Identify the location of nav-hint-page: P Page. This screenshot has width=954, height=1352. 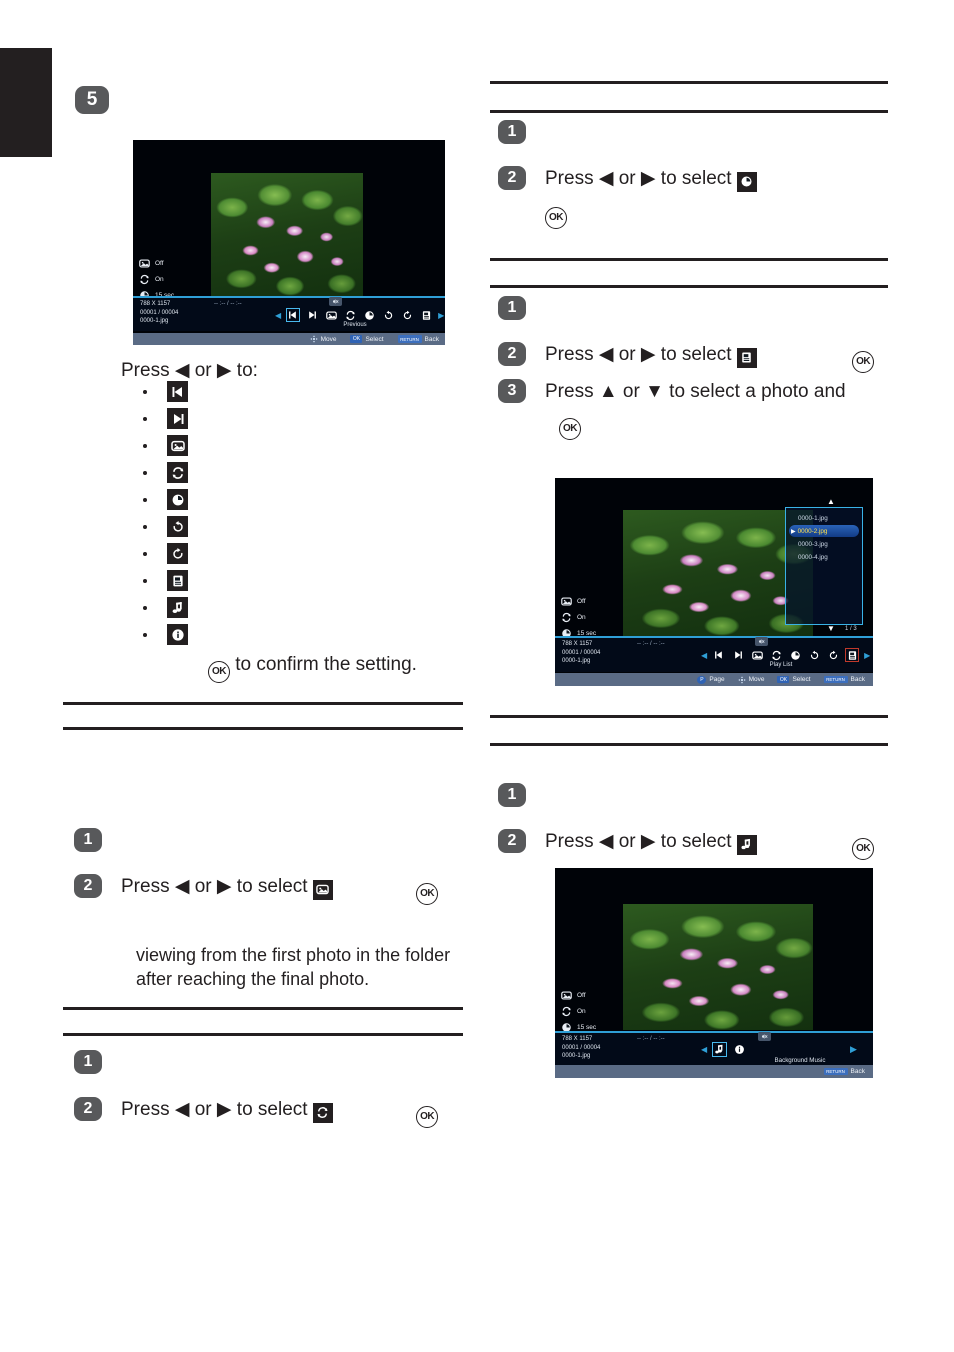
(711, 679).